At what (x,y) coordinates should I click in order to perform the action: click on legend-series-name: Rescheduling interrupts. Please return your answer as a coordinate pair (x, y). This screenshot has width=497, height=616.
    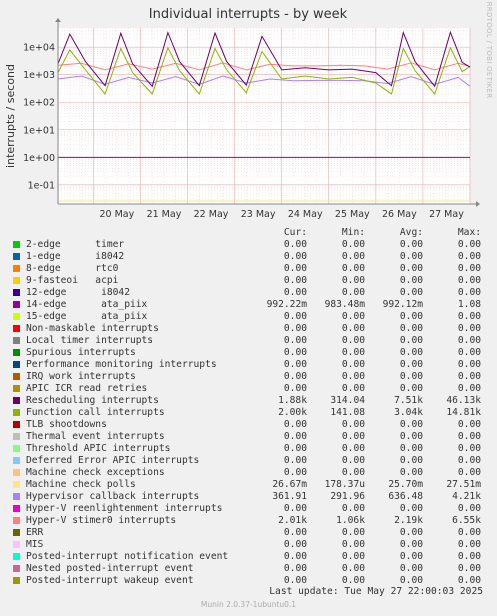
    Looking at the image, I should click on (92, 400).